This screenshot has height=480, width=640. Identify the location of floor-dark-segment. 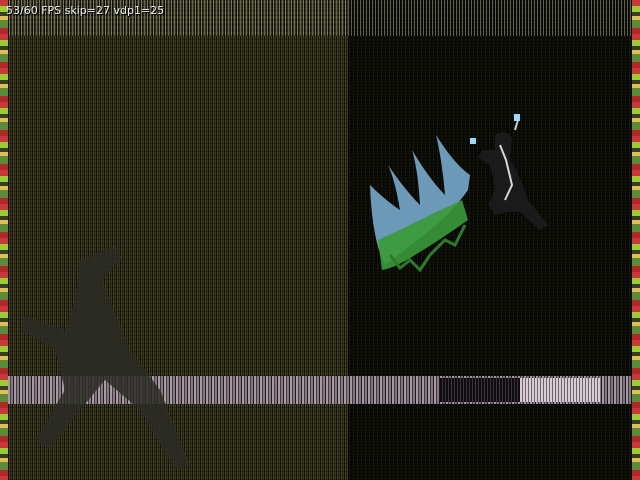
(480, 390).